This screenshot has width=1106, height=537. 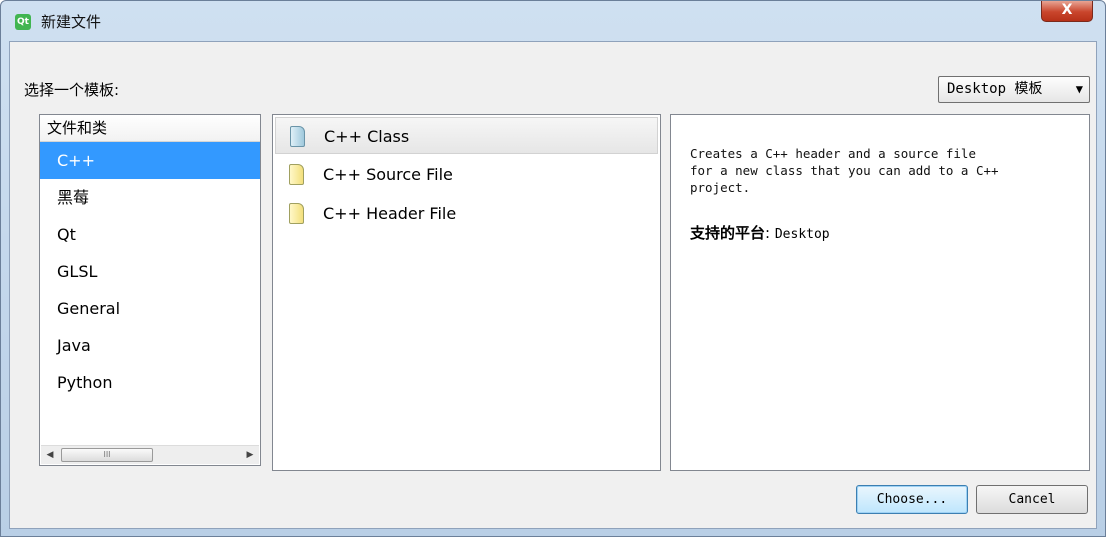 What do you see at coordinates (388, 174) in the screenshot?
I see `template-label: C++ Source File` at bounding box center [388, 174].